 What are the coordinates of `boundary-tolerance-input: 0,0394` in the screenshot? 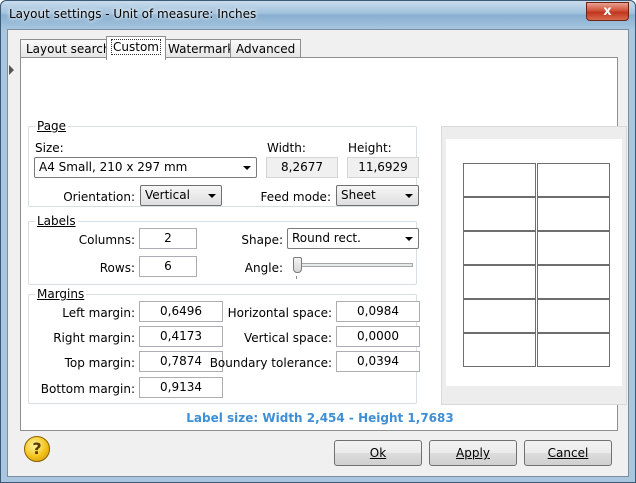 It's located at (378, 361).